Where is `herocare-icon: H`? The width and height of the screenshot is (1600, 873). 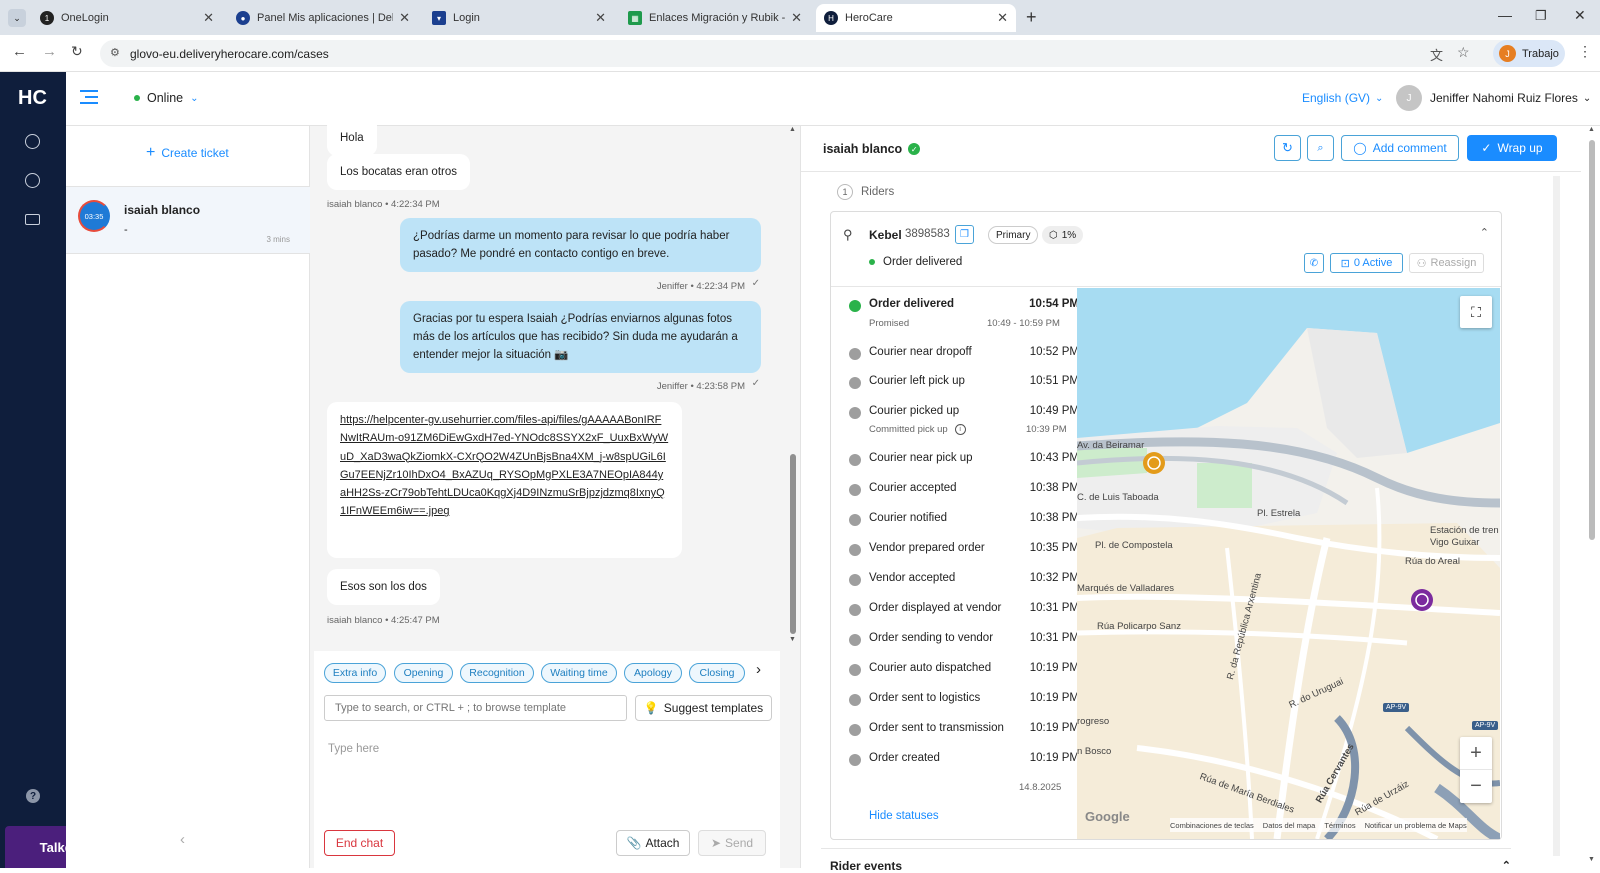
herocare-icon: H is located at coordinates (831, 18).